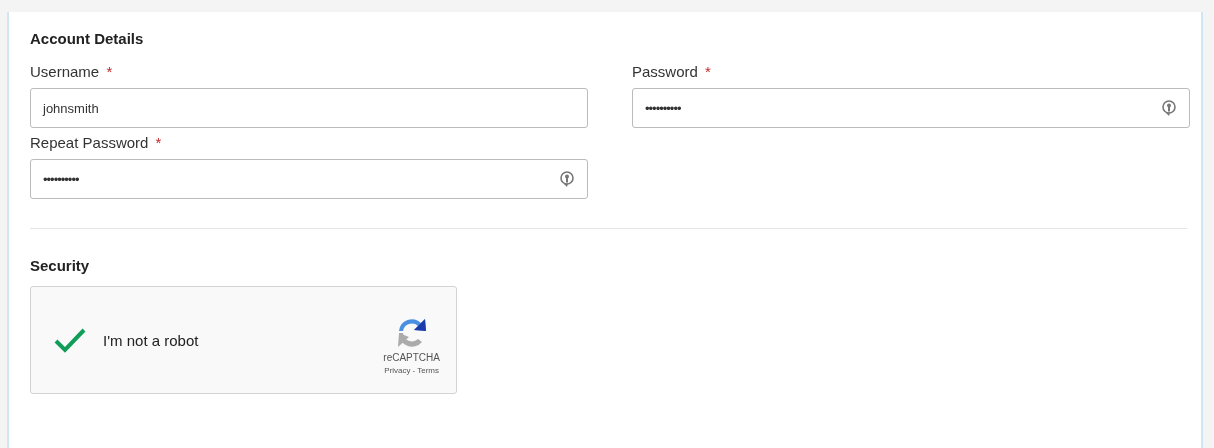  Describe the element at coordinates (309, 108) in the screenshot. I see `input-field: johnsmith` at that location.